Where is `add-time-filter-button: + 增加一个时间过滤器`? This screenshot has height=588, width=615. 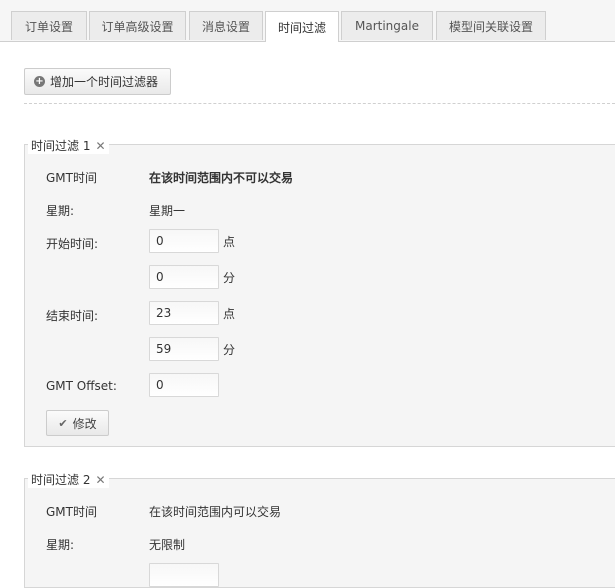
add-time-filter-button: + 增加一个时间过滤器 is located at coordinates (97, 81).